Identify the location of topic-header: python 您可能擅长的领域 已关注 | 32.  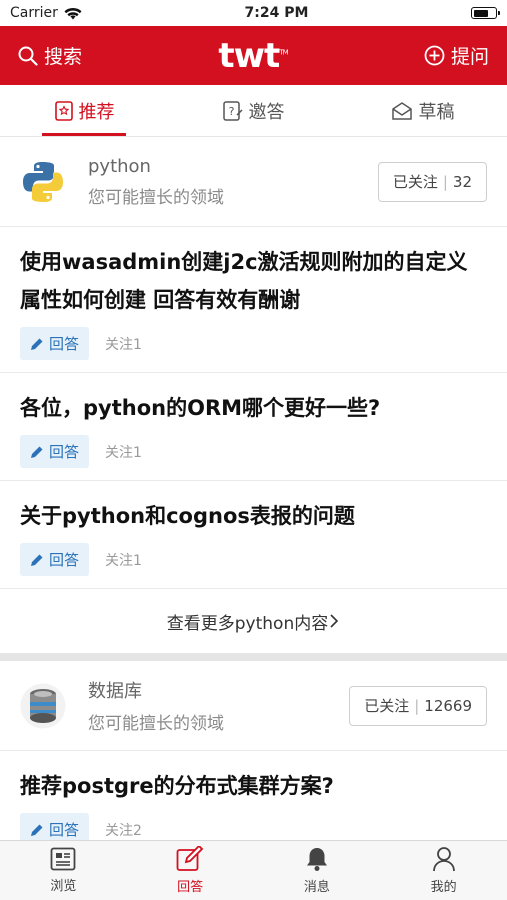
(253, 182).